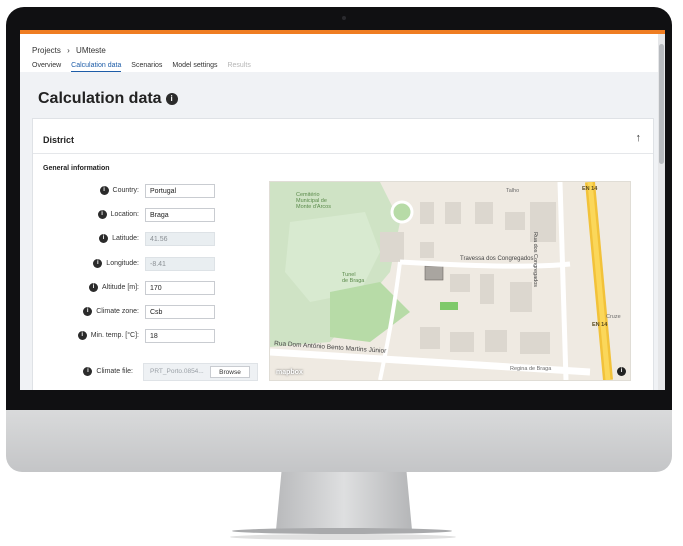 This screenshot has width=683, height=546. I want to click on selected-building, so click(434, 273).